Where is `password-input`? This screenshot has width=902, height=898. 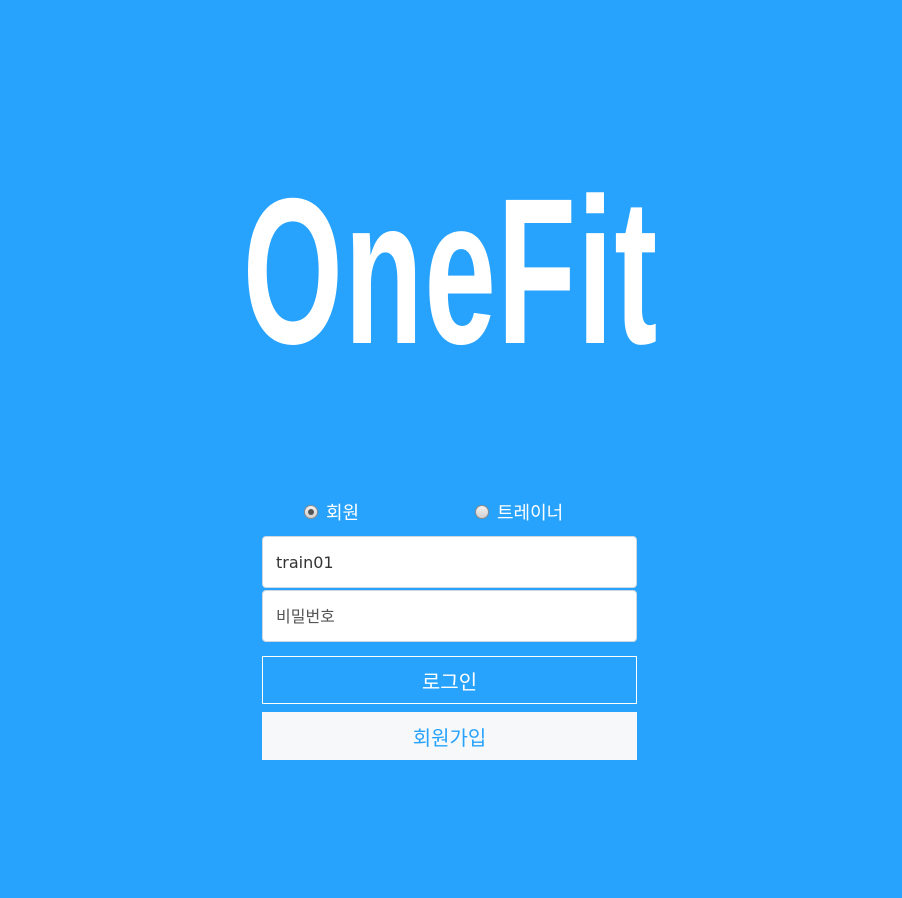 password-input is located at coordinates (449, 616).